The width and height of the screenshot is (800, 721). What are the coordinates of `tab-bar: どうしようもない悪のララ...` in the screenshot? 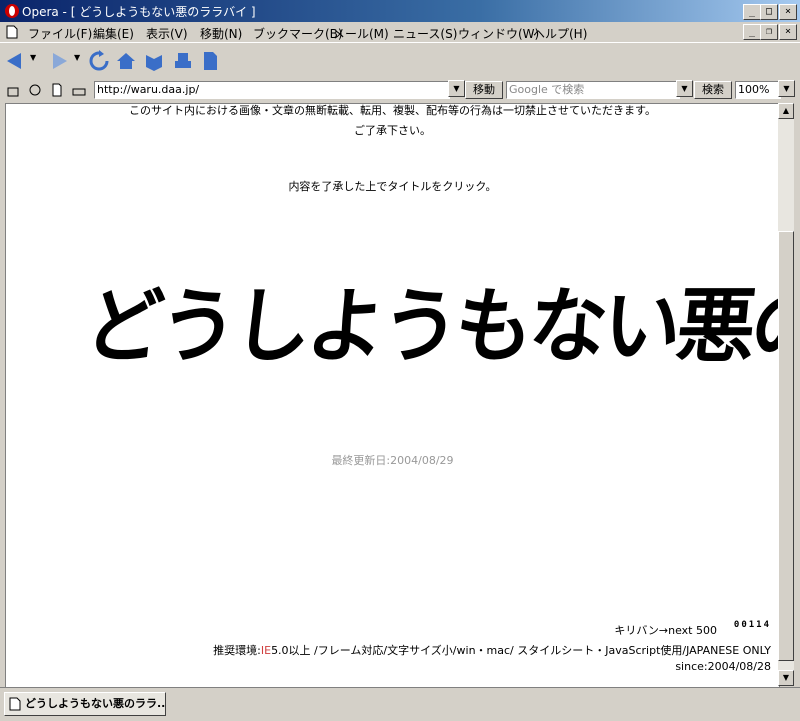 It's located at (400, 704).